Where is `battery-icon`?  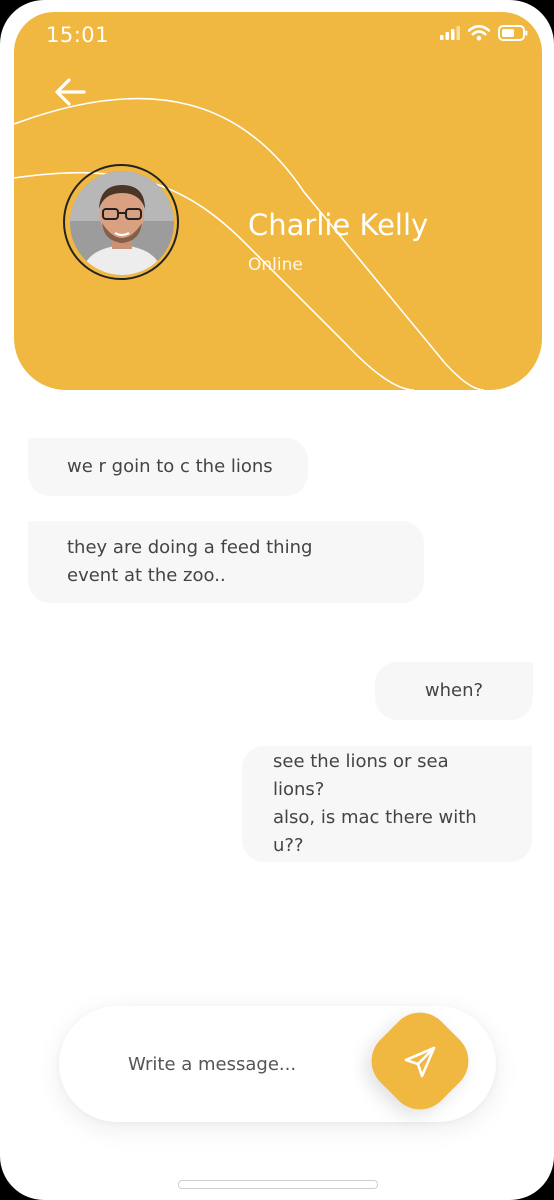
battery-icon is located at coordinates (513, 33).